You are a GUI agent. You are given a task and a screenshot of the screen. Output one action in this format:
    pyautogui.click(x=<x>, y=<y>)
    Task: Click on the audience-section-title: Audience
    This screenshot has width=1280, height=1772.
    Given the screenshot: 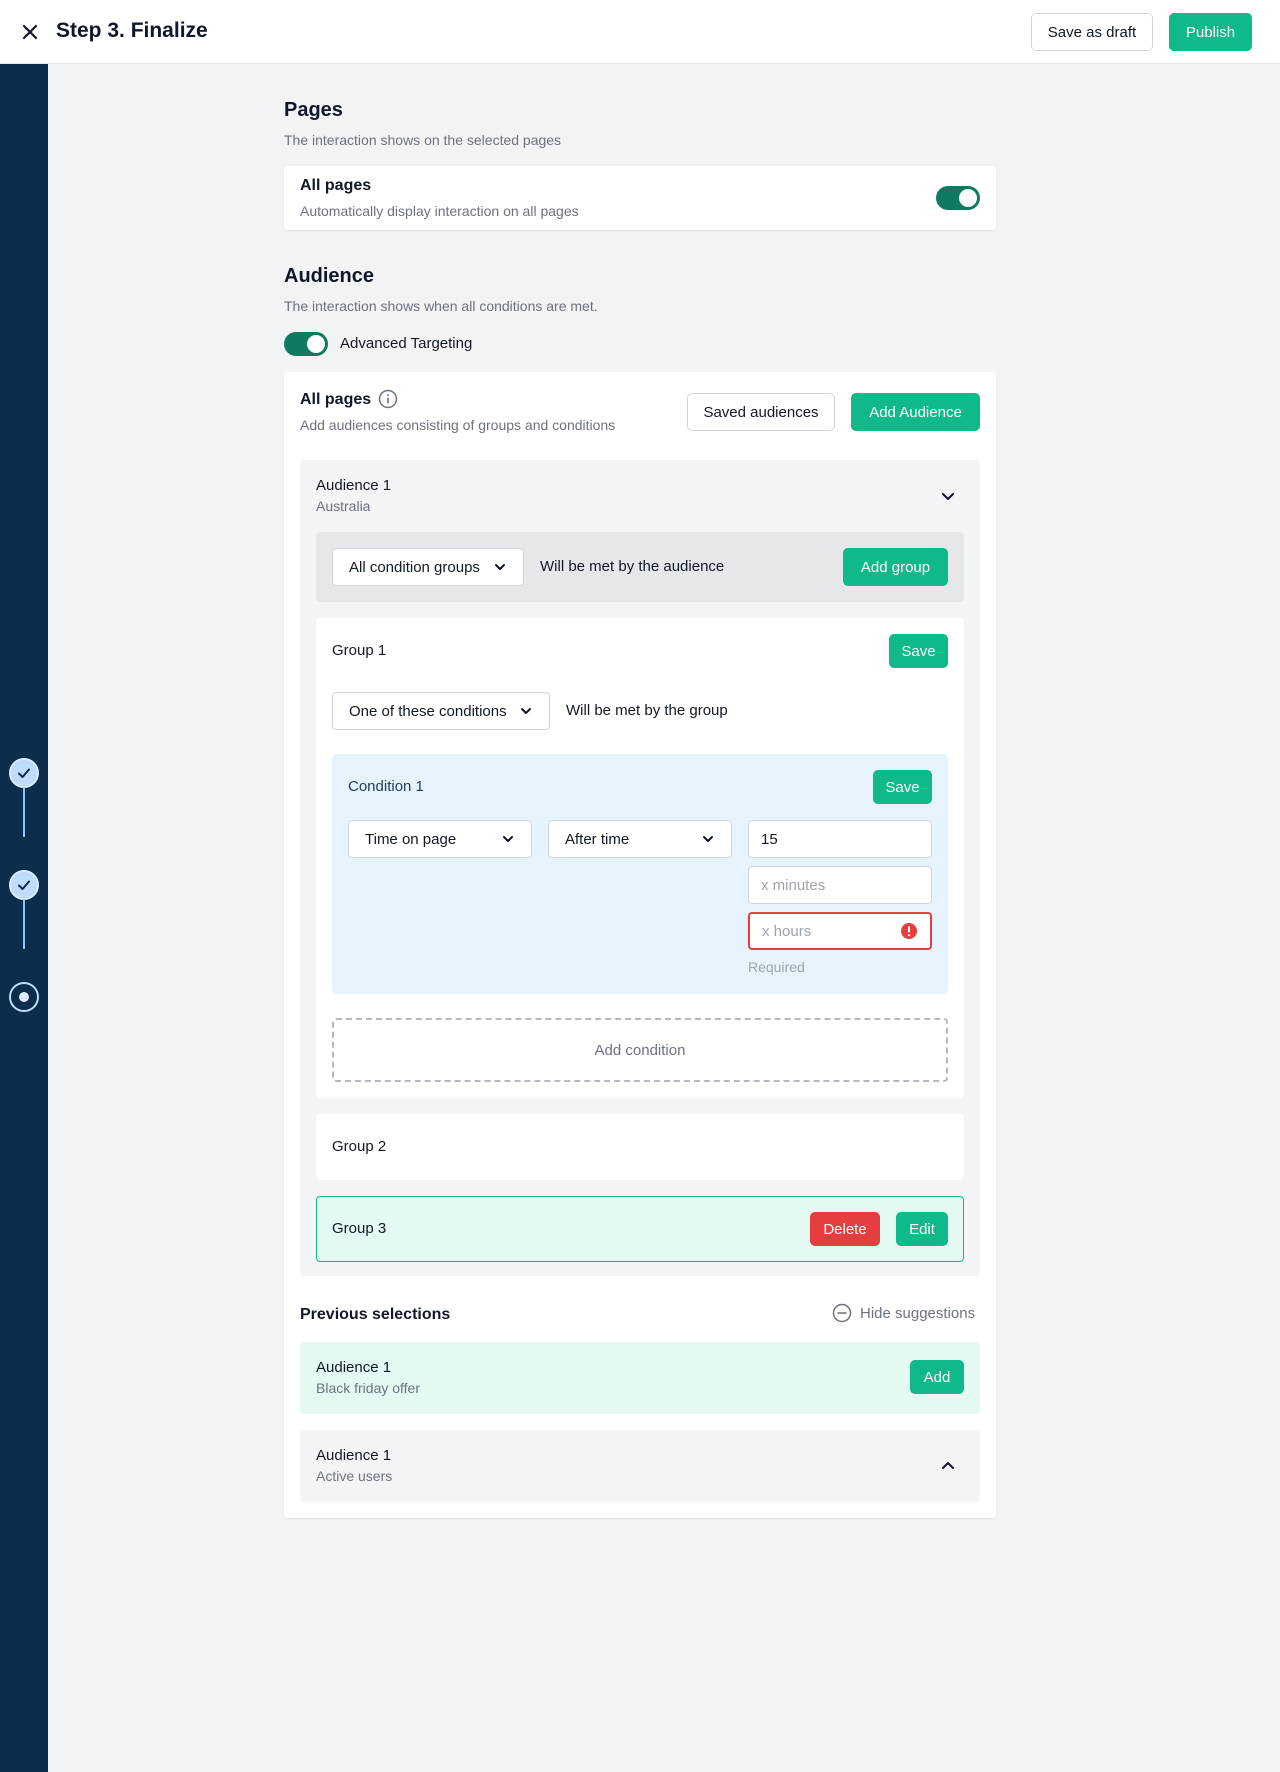 What is the action you would take?
    pyautogui.click(x=329, y=276)
    